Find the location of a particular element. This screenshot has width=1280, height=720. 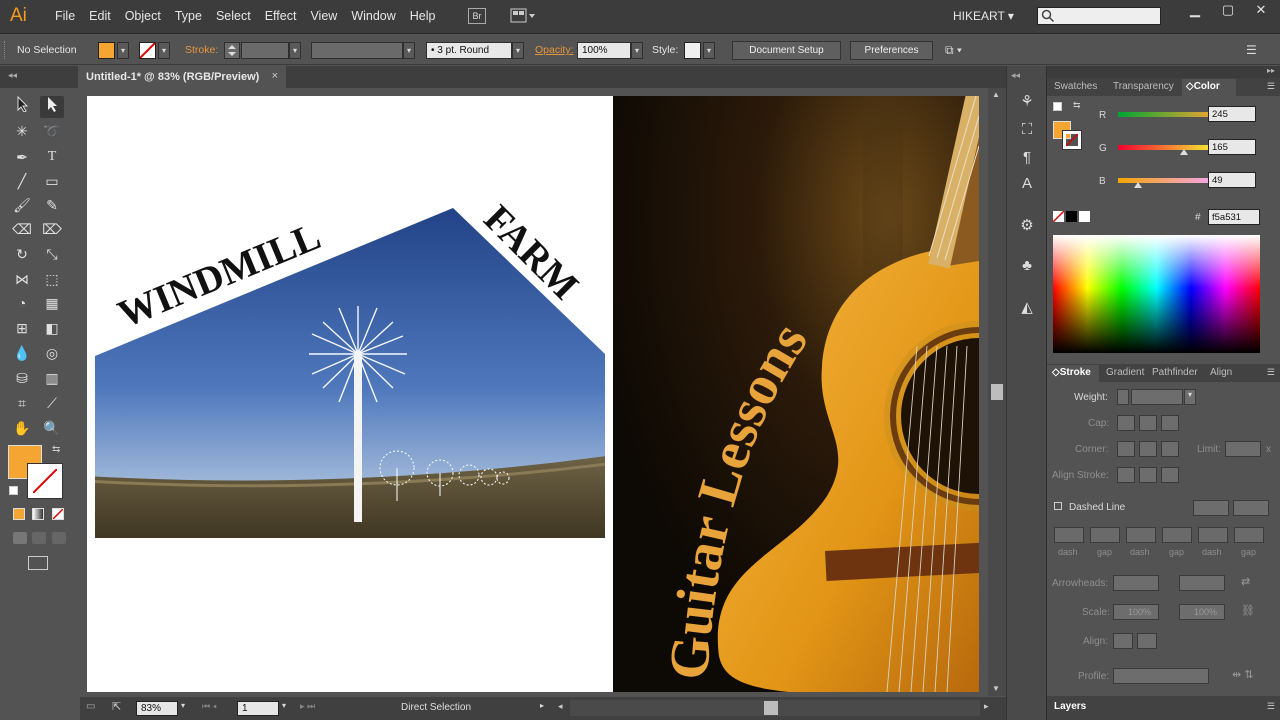

menu-view: View is located at coordinates (323, 16).